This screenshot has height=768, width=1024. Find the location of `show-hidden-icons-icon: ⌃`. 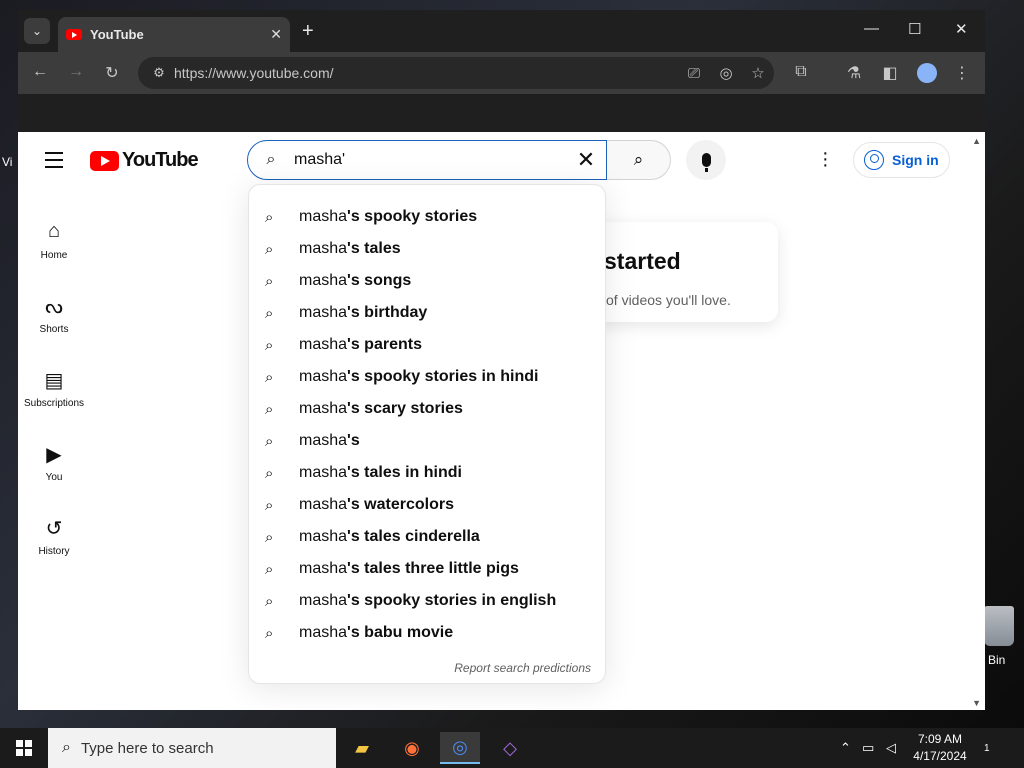

show-hidden-icons-icon: ⌃ is located at coordinates (845, 748).